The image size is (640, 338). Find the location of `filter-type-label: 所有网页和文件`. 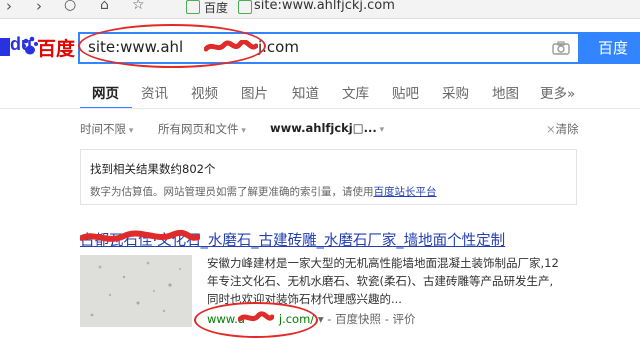

filter-type-label: 所有网页和文件 is located at coordinates (198, 129).